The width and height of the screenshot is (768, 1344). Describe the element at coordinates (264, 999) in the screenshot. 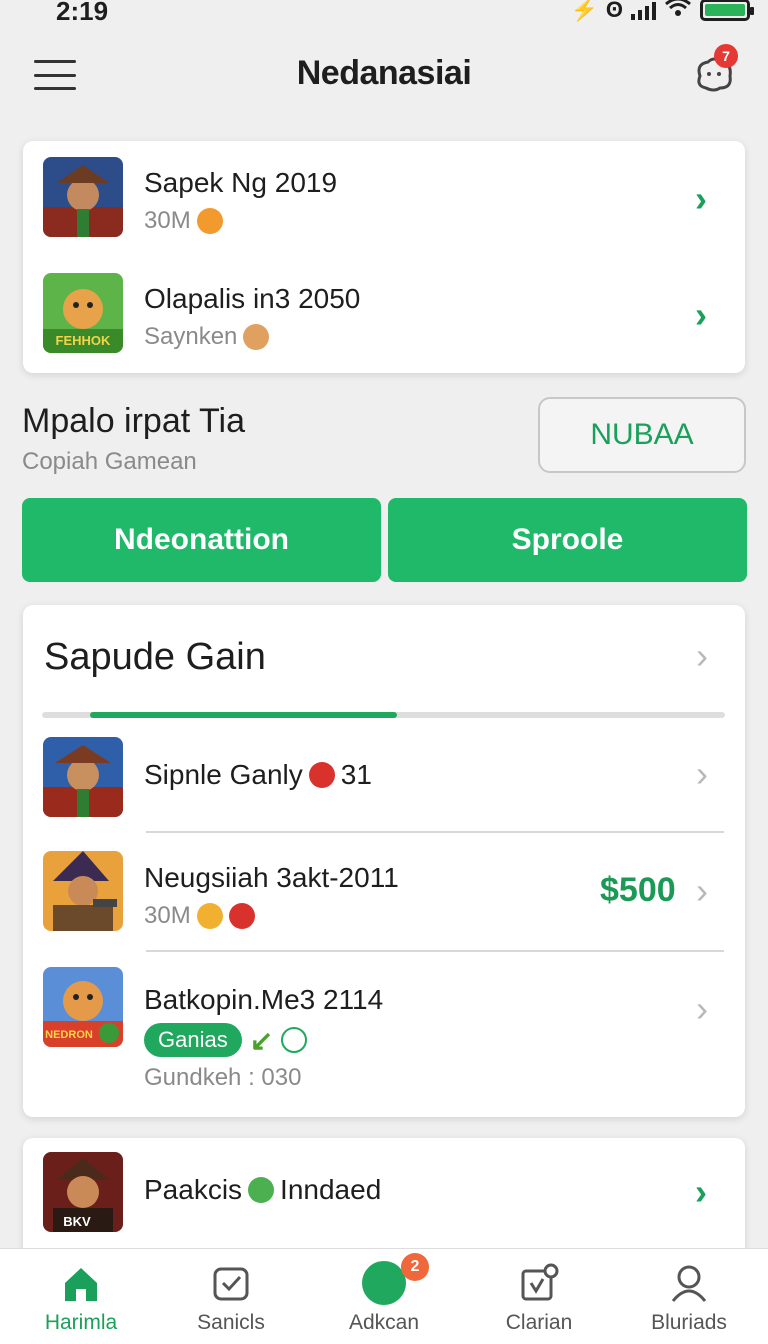

I see `list-item-title: Batkopin.Me3 2114` at that location.